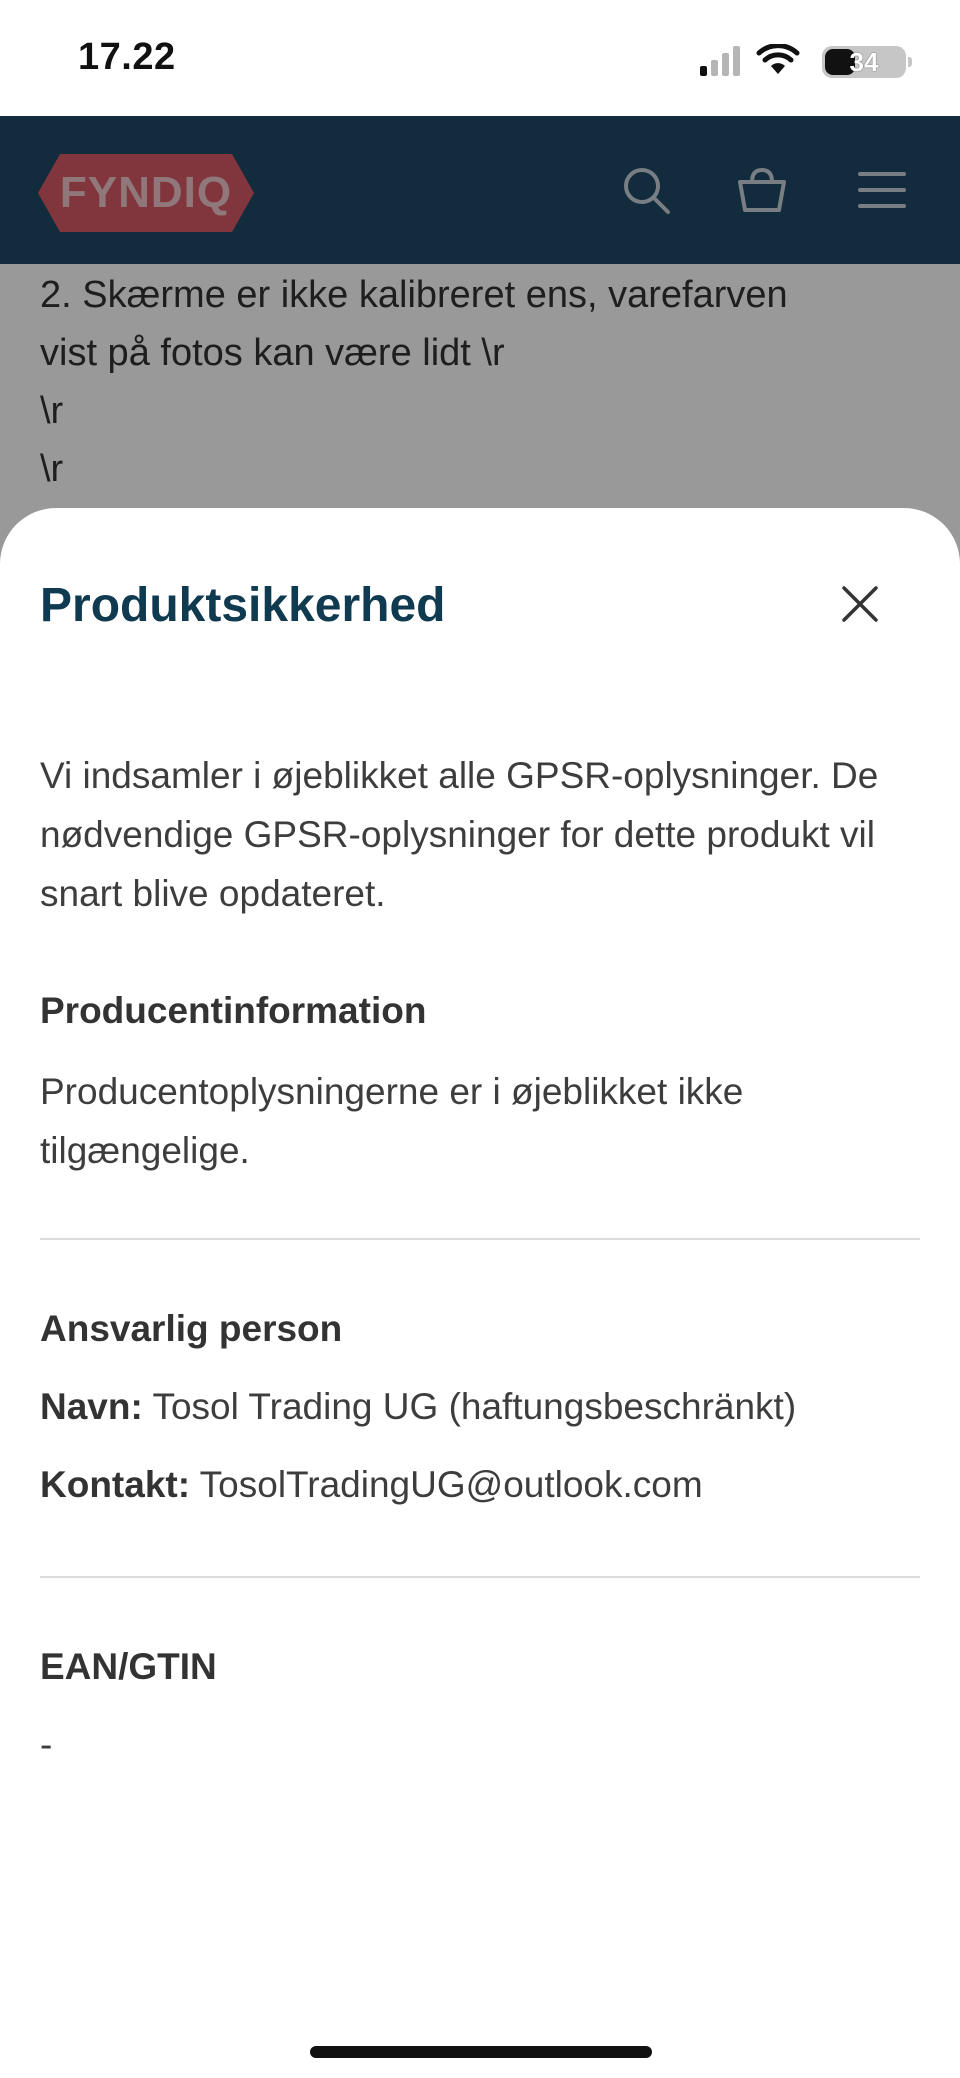 This screenshot has height=2078, width=960. Describe the element at coordinates (481, 2052) in the screenshot. I see `home-indicator` at that location.